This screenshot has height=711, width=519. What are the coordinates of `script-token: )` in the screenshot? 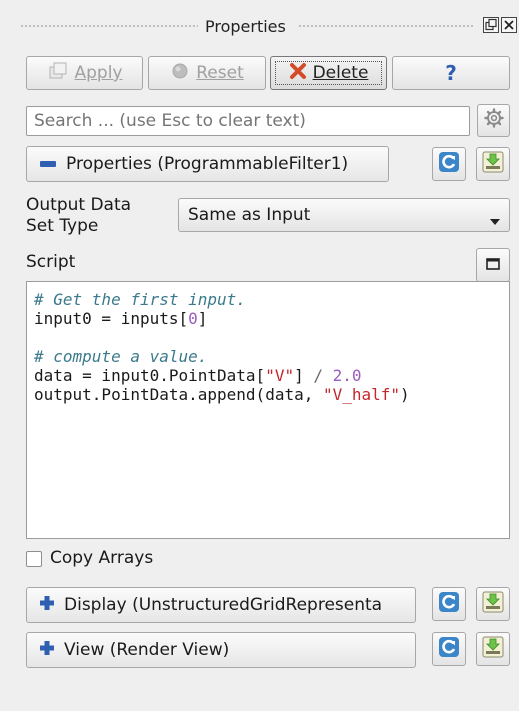 It's located at (405, 394).